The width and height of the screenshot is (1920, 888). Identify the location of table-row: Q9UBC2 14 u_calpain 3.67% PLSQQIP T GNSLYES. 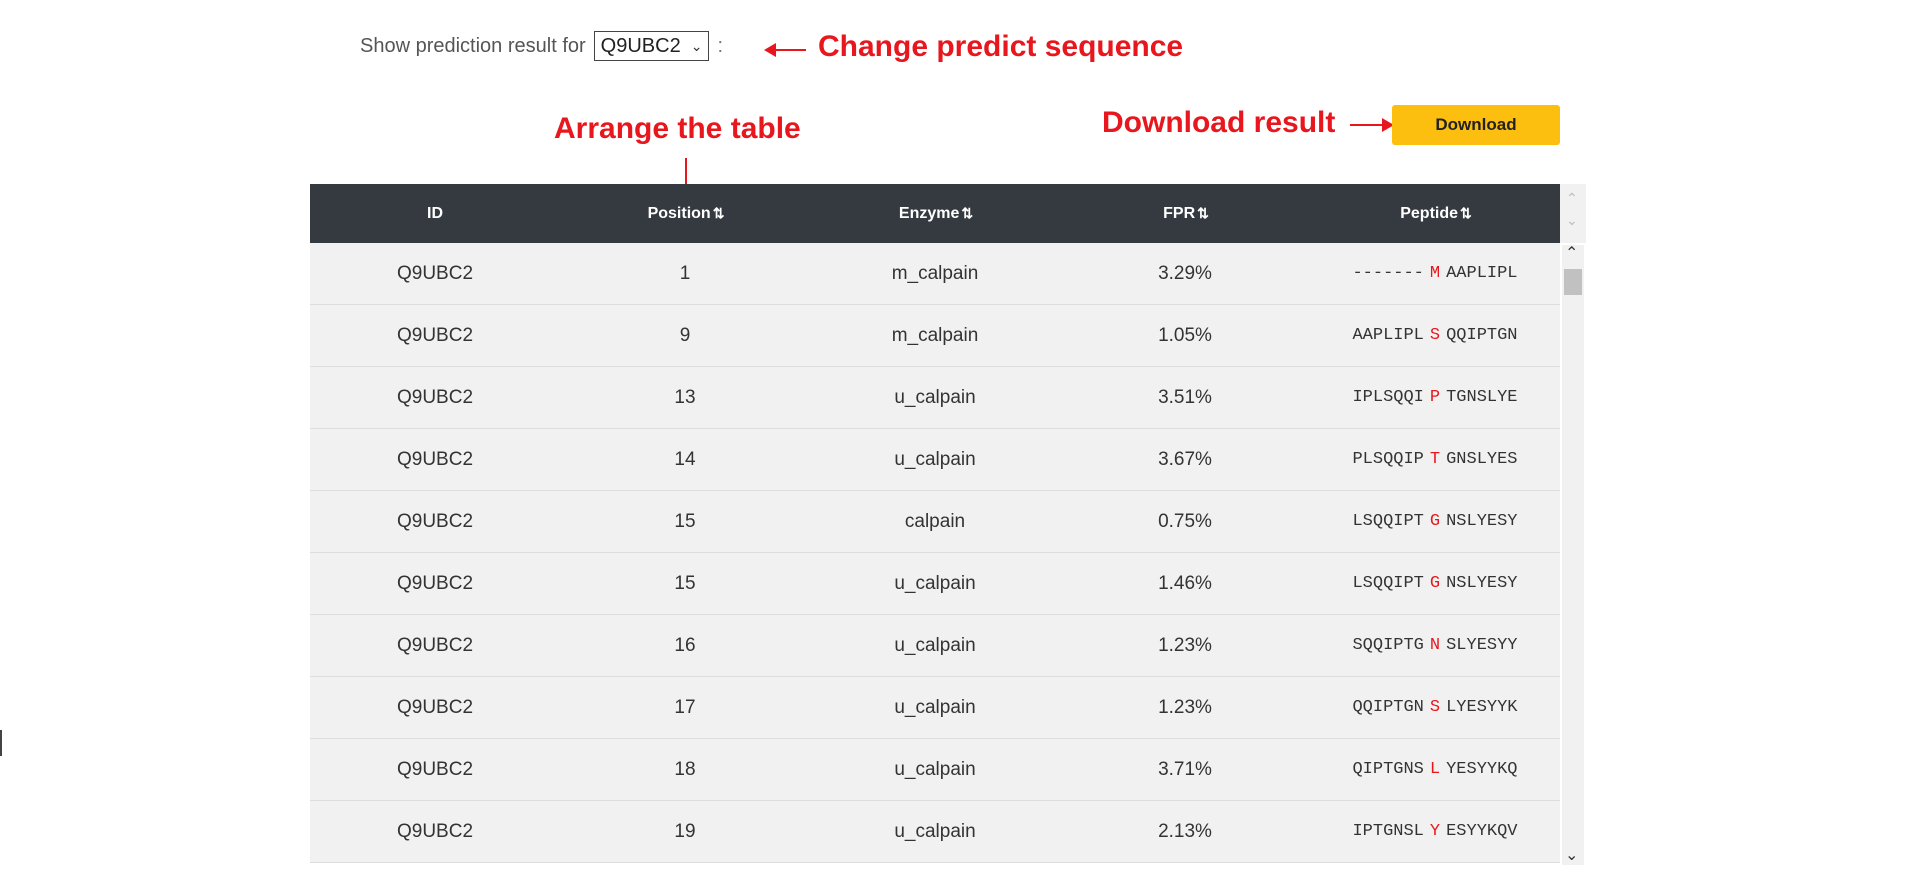
(935, 460).